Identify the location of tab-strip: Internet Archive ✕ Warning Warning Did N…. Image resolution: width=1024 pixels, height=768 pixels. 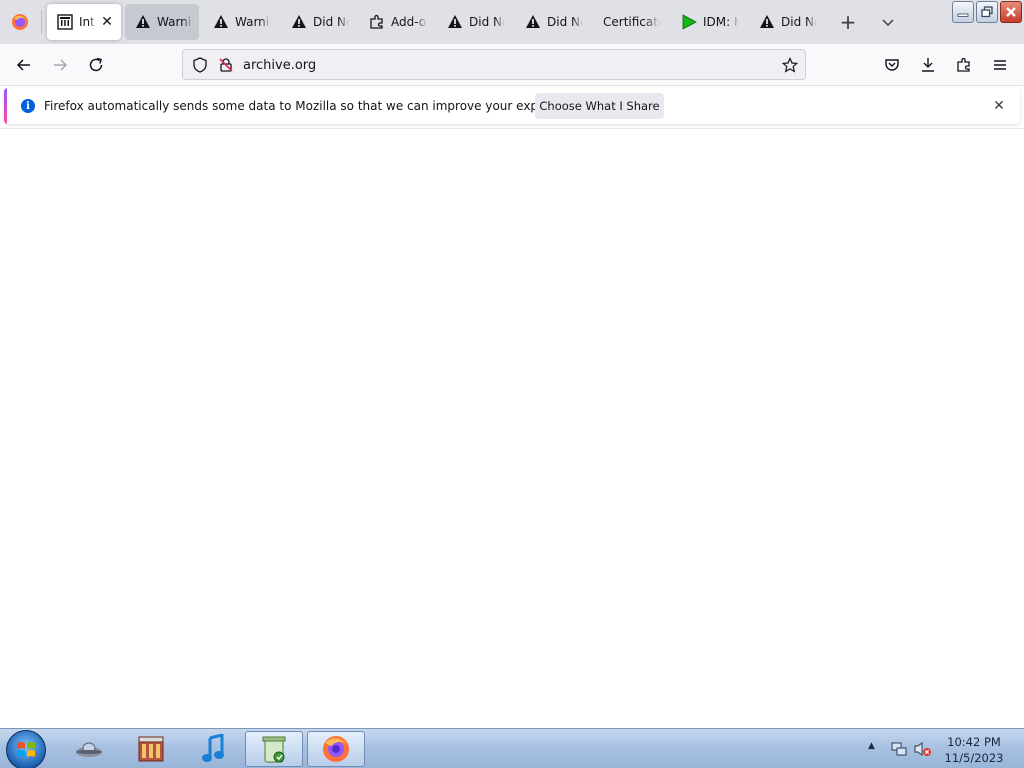
(512, 22).